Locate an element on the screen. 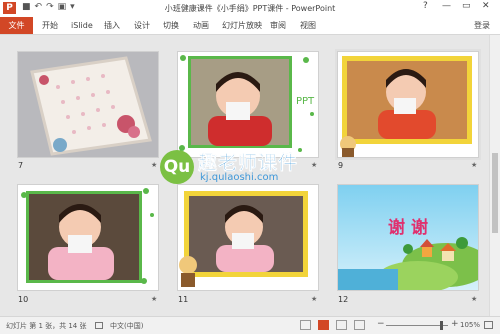 This screenshot has height=334, width=500. zoom-out-button: − is located at coordinates (381, 324).